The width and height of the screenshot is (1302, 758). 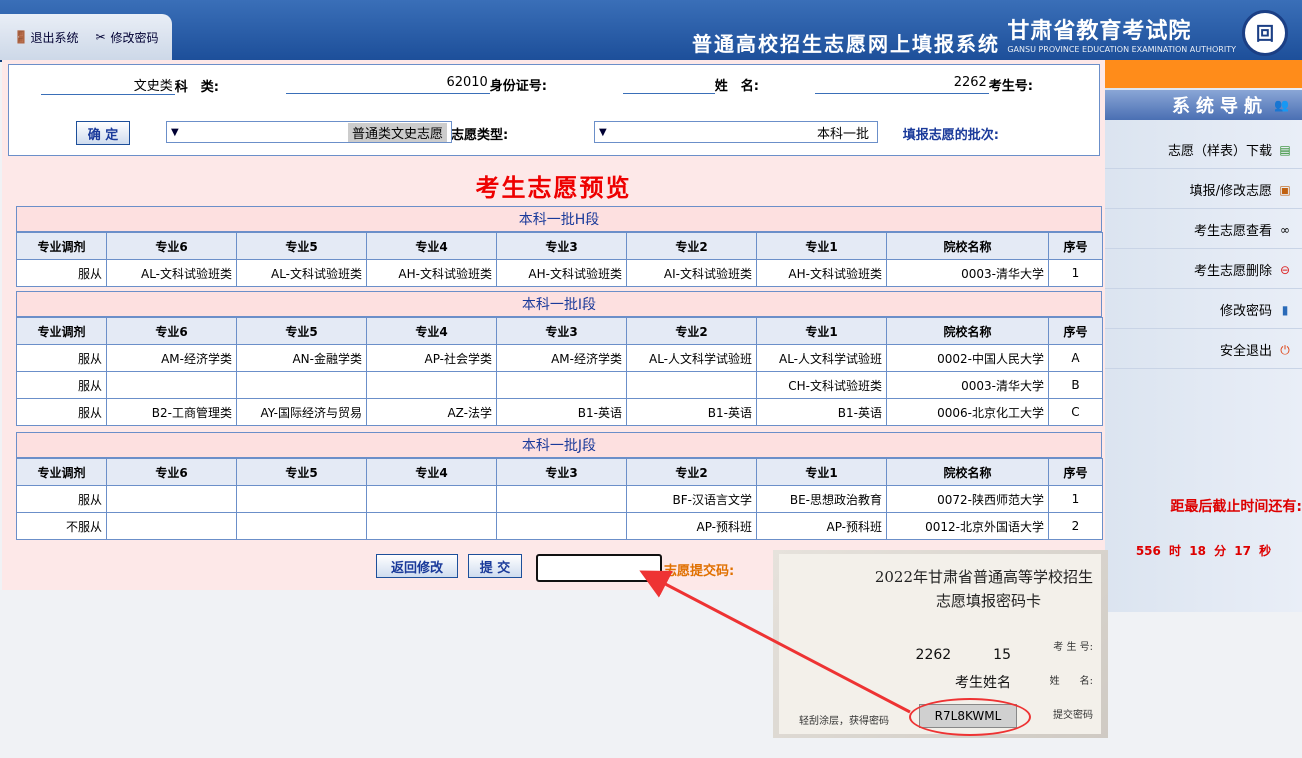 What do you see at coordinates (431, 358) in the screenshot?
I see `table-cell: AP-社会学类` at bounding box center [431, 358].